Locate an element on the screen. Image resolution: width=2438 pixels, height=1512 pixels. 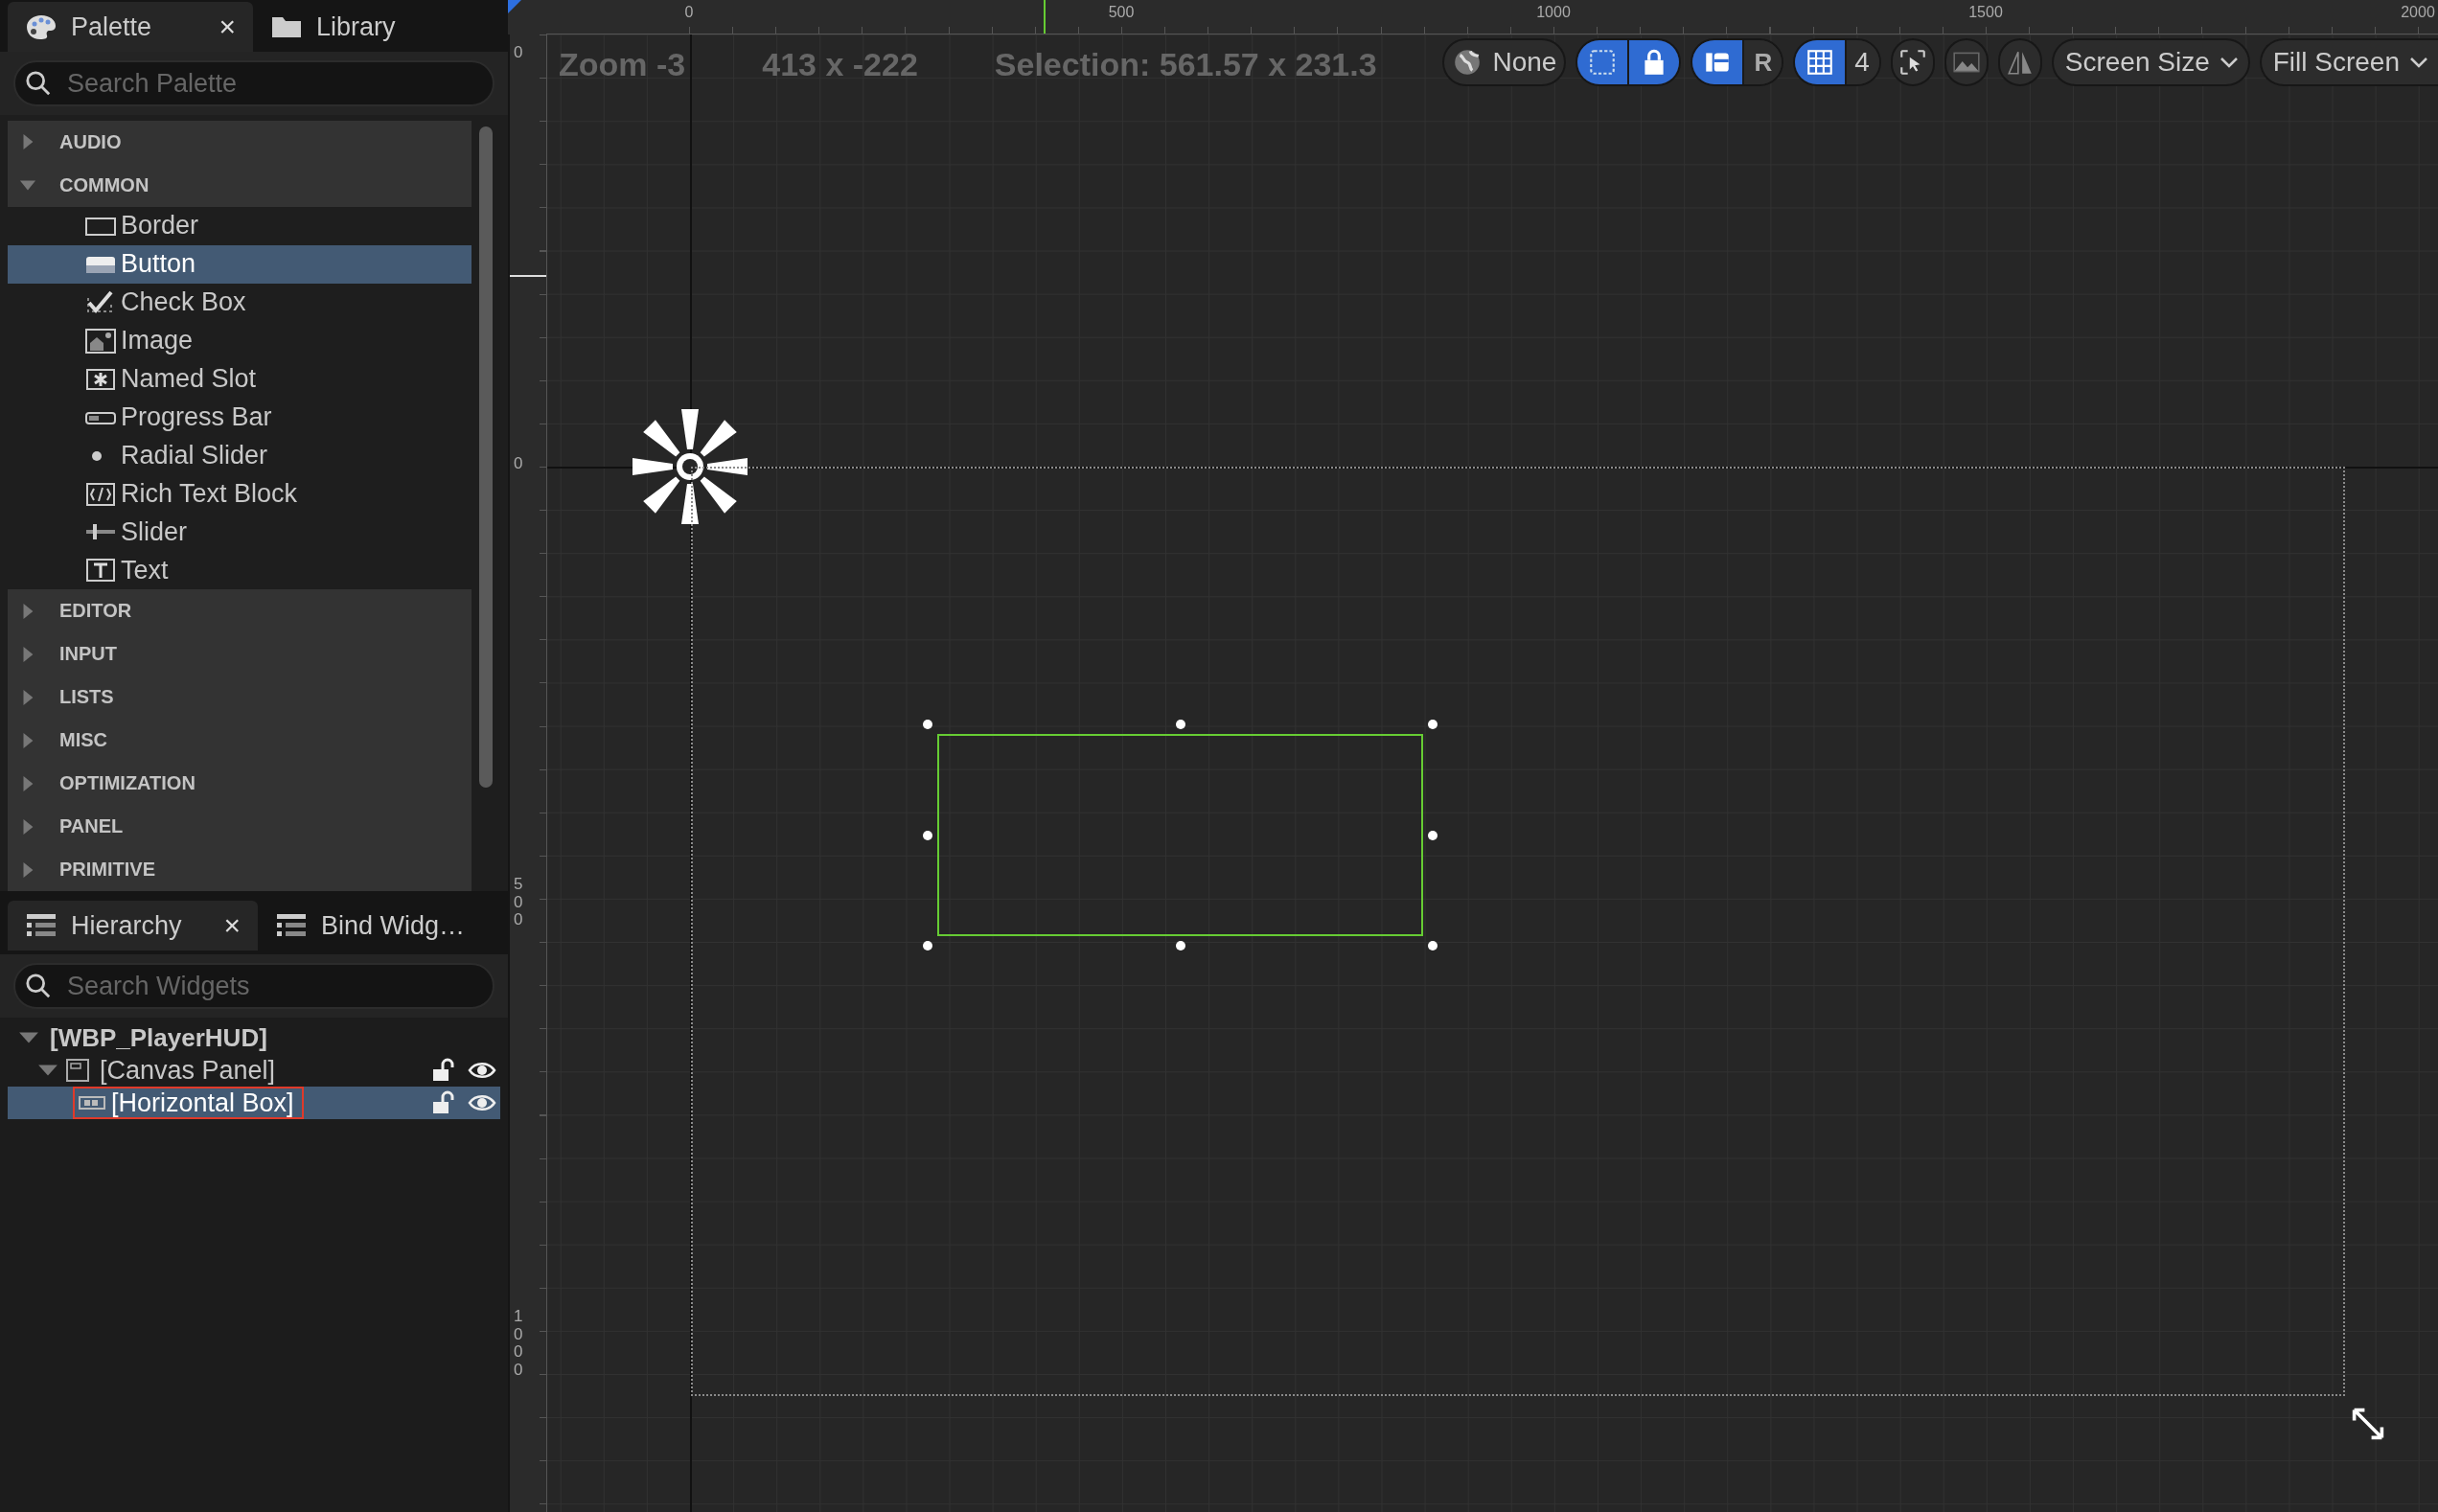
palette-icon is located at coordinates (41, 27).